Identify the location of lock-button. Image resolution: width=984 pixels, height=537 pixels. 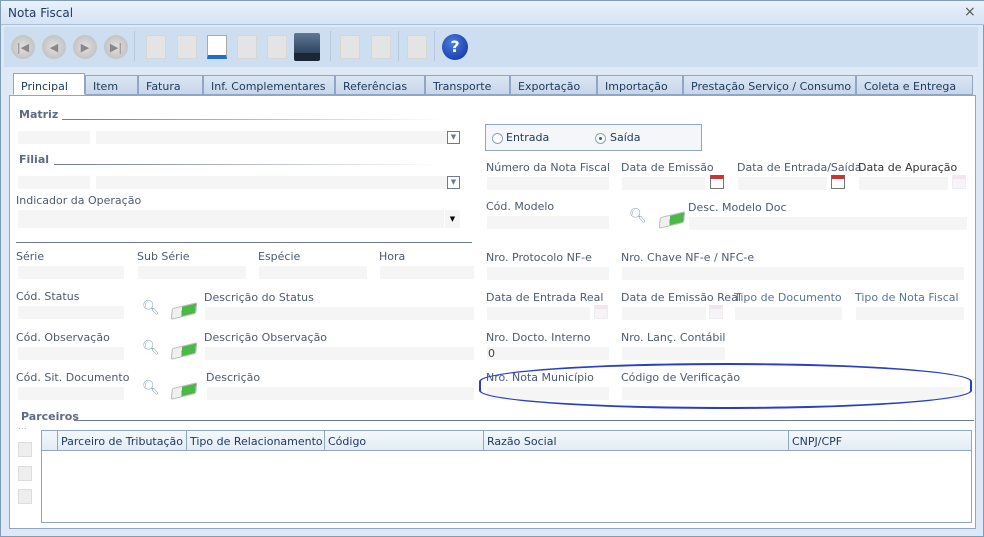
(417, 47).